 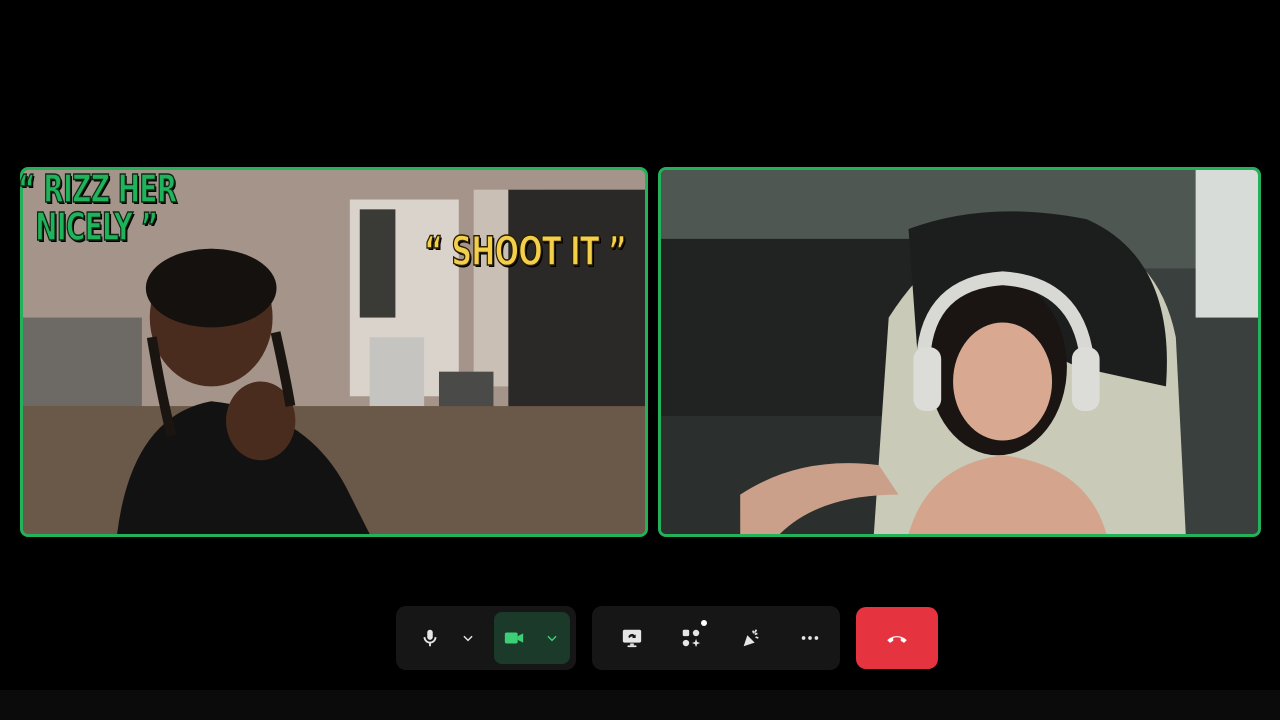 I want to click on share-screen-button, so click(x=632, y=638).